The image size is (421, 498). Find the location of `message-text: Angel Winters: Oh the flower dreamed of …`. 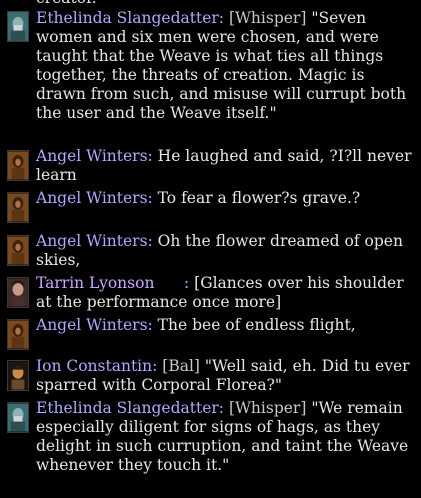

message-text: Angel Winters: Oh the flower dreamed of … is located at coordinates (227, 251).